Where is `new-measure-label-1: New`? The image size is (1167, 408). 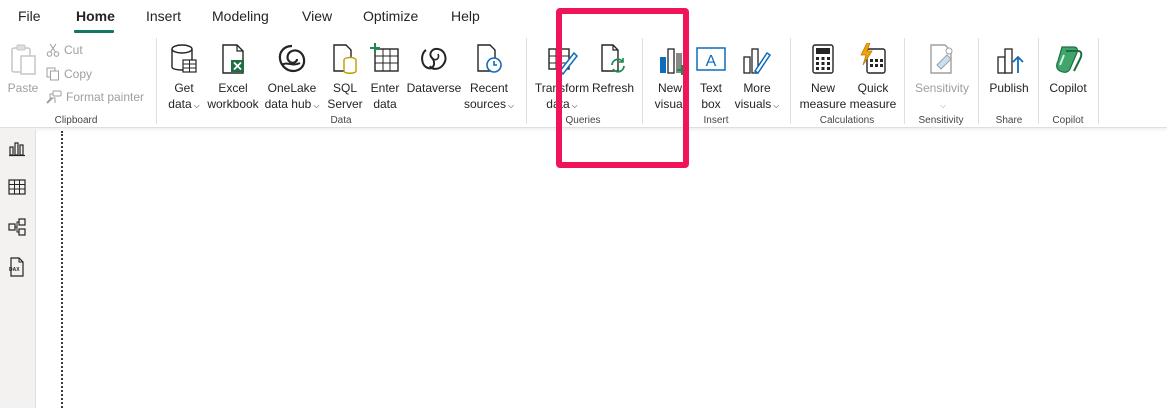
new-measure-label-1: New is located at coordinates (822, 88).